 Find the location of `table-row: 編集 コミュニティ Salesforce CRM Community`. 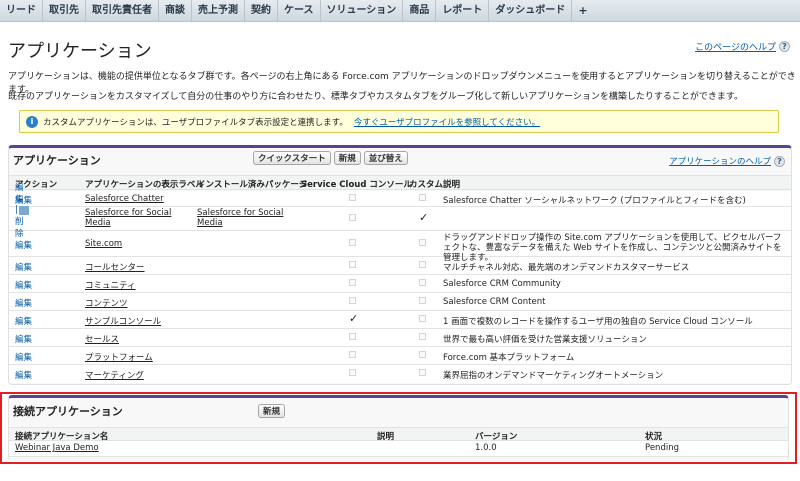

table-row: 編集 コミュニティ Salesforce CRM Community is located at coordinates (400, 284).